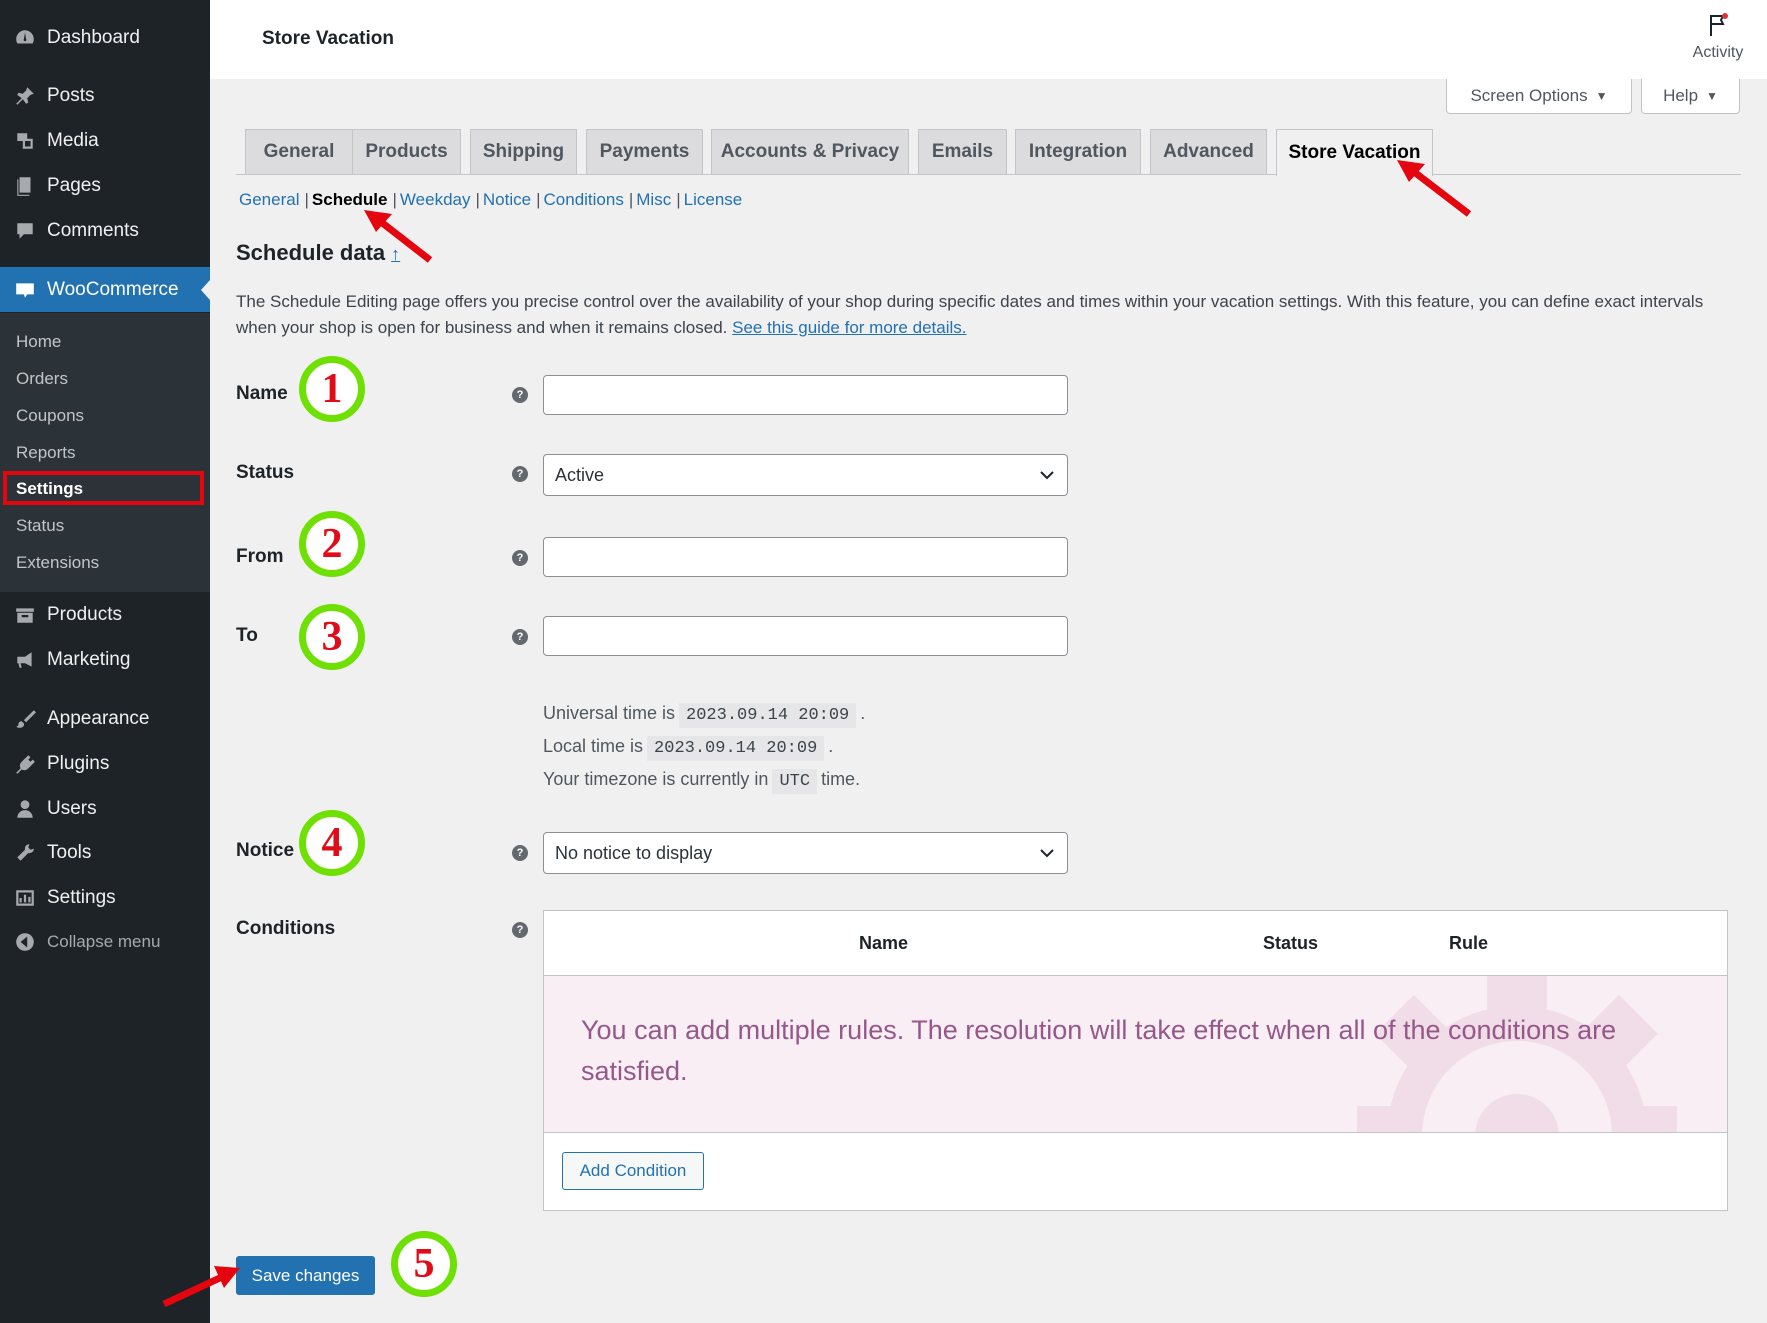  I want to click on guide-link: See this guide for more details., so click(849, 327).